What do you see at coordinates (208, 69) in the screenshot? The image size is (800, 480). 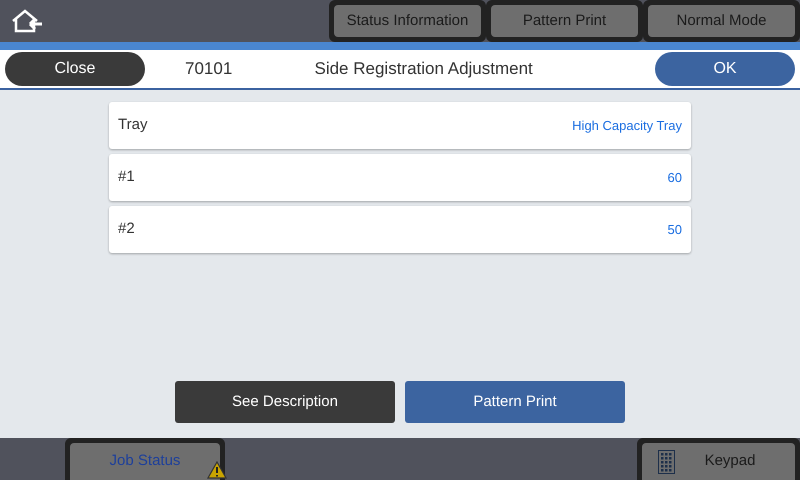 I see `setting-code: 70101` at bounding box center [208, 69].